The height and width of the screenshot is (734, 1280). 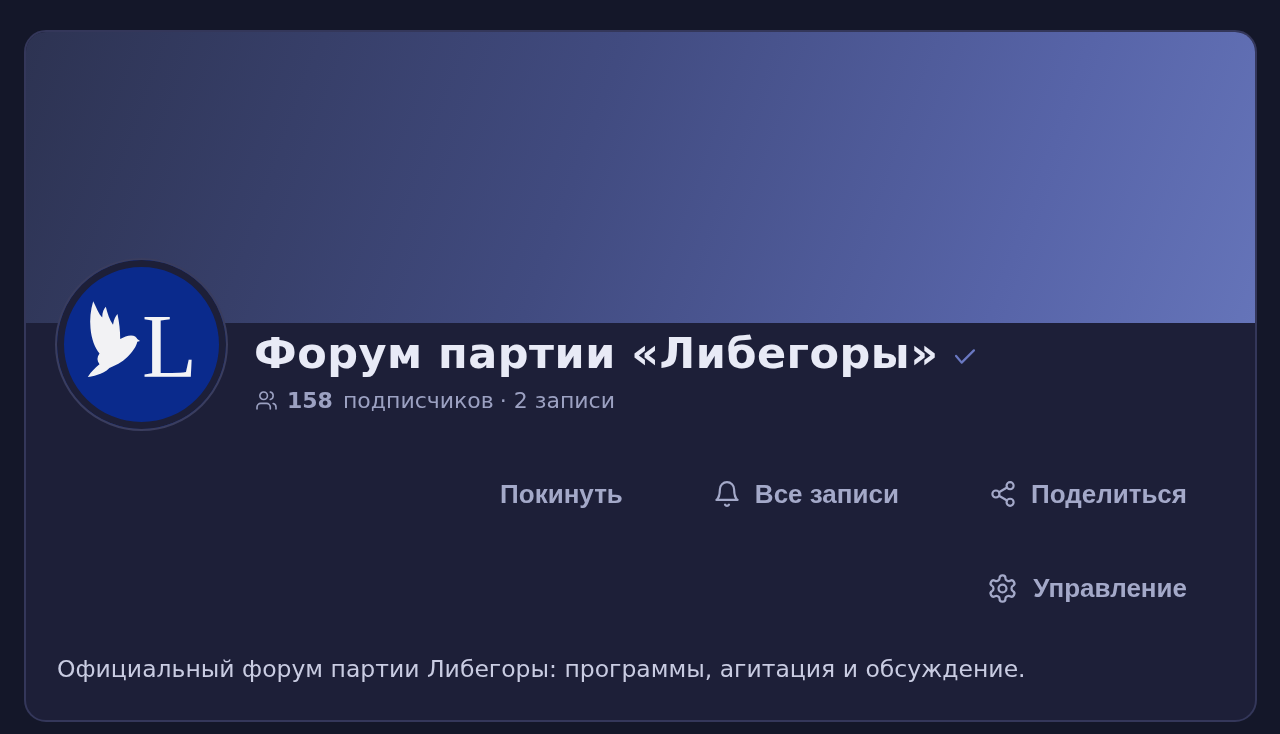 I want to click on settings-icon, so click(x=1003, y=588).